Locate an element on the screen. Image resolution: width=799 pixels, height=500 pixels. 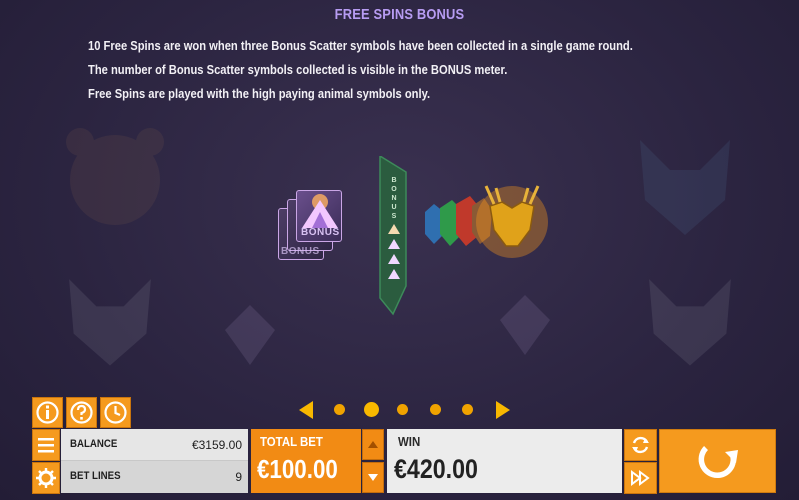
autoplay-icon is located at coordinates (640, 445).